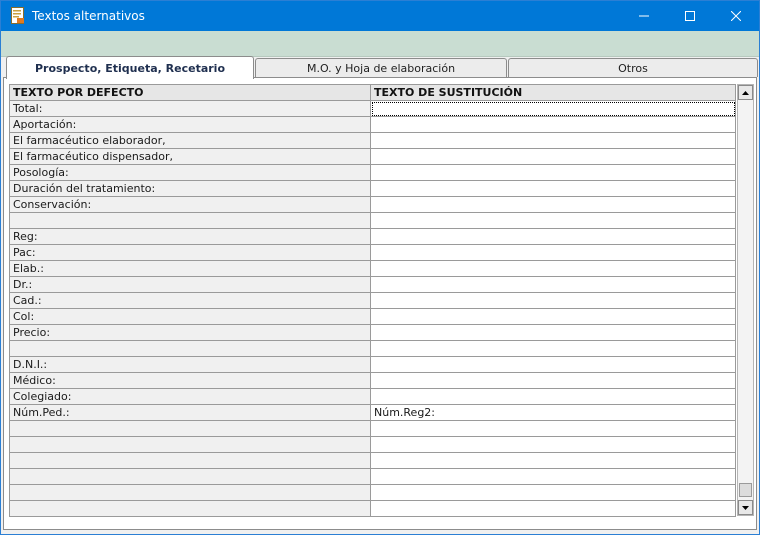 Image resolution: width=760 pixels, height=535 pixels. I want to click on tab-mo-hoja: M.O. y Hoja de elaboración, so click(381, 67).